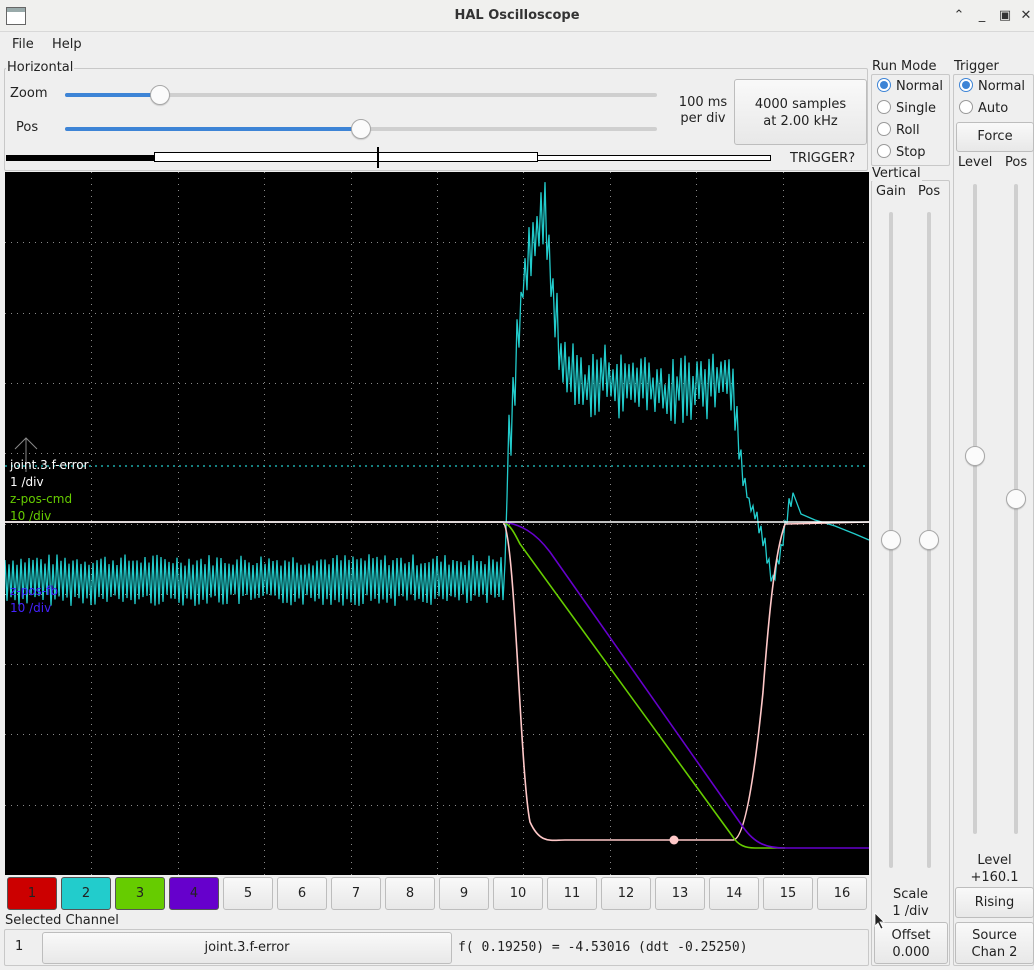 This screenshot has width=1034, height=970. Describe the element at coordinates (976, 66) in the screenshot. I see `trigger-label: Trigger` at that location.